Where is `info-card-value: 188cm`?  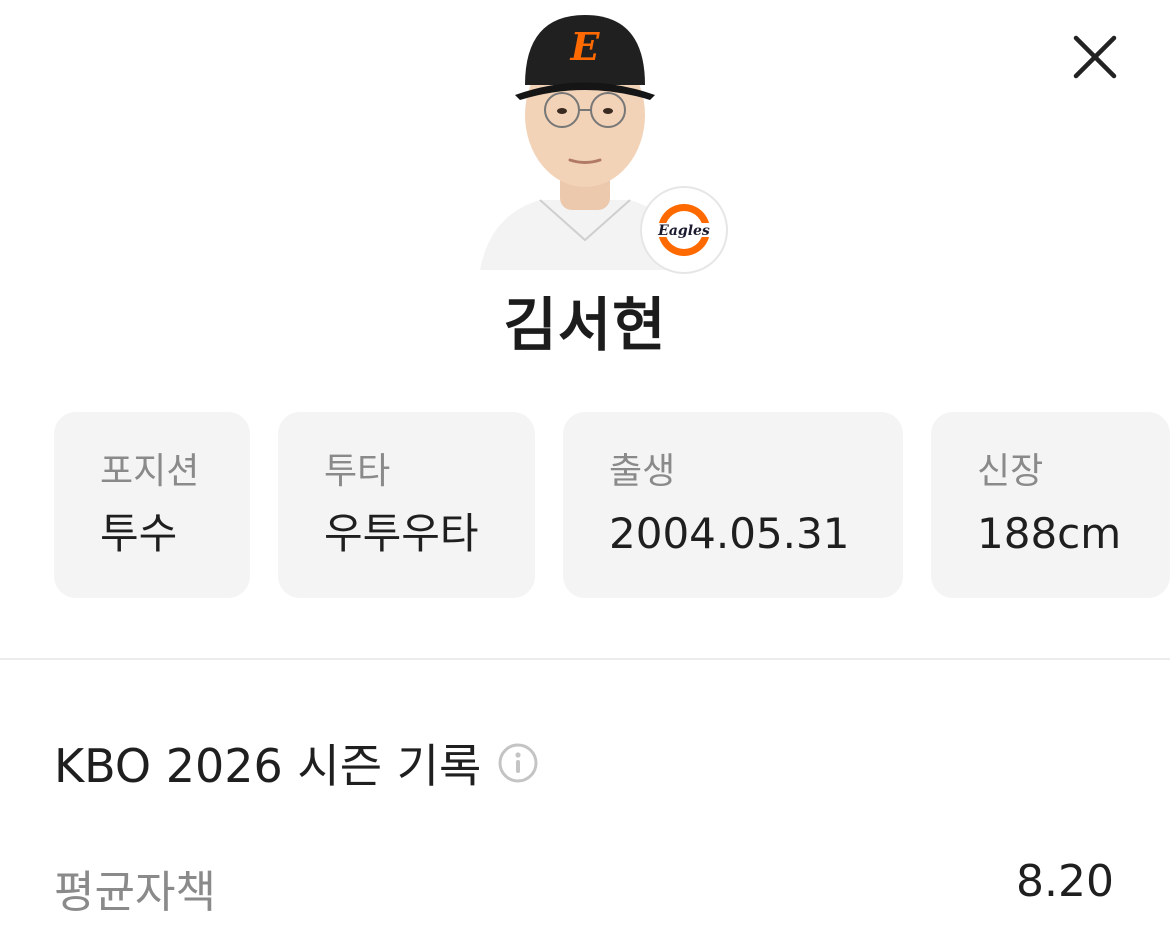 info-card-value: 188cm is located at coordinates (1049, 533).